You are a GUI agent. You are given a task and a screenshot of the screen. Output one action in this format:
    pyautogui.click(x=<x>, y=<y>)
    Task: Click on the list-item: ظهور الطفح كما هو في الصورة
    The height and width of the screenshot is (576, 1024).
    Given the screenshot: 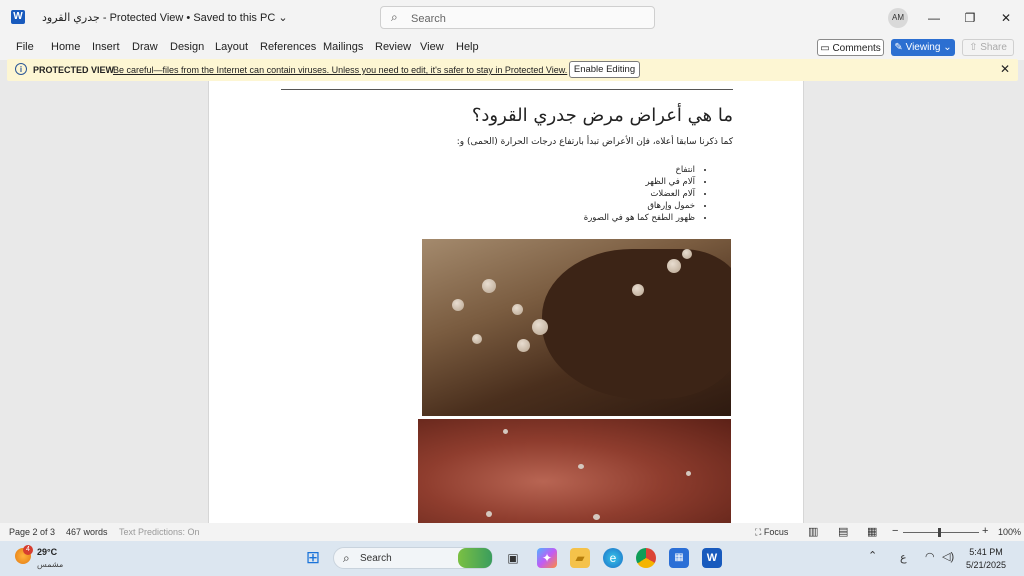 What is the action you would take?
    pyautogui.click(x=639, y=218)
    